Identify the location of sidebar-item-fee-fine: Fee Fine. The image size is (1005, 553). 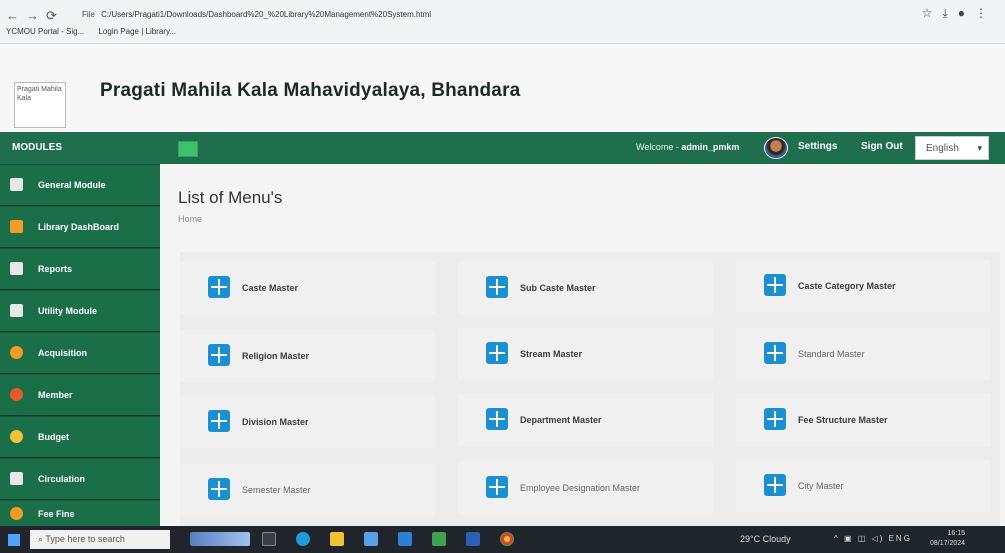
(80, 513).